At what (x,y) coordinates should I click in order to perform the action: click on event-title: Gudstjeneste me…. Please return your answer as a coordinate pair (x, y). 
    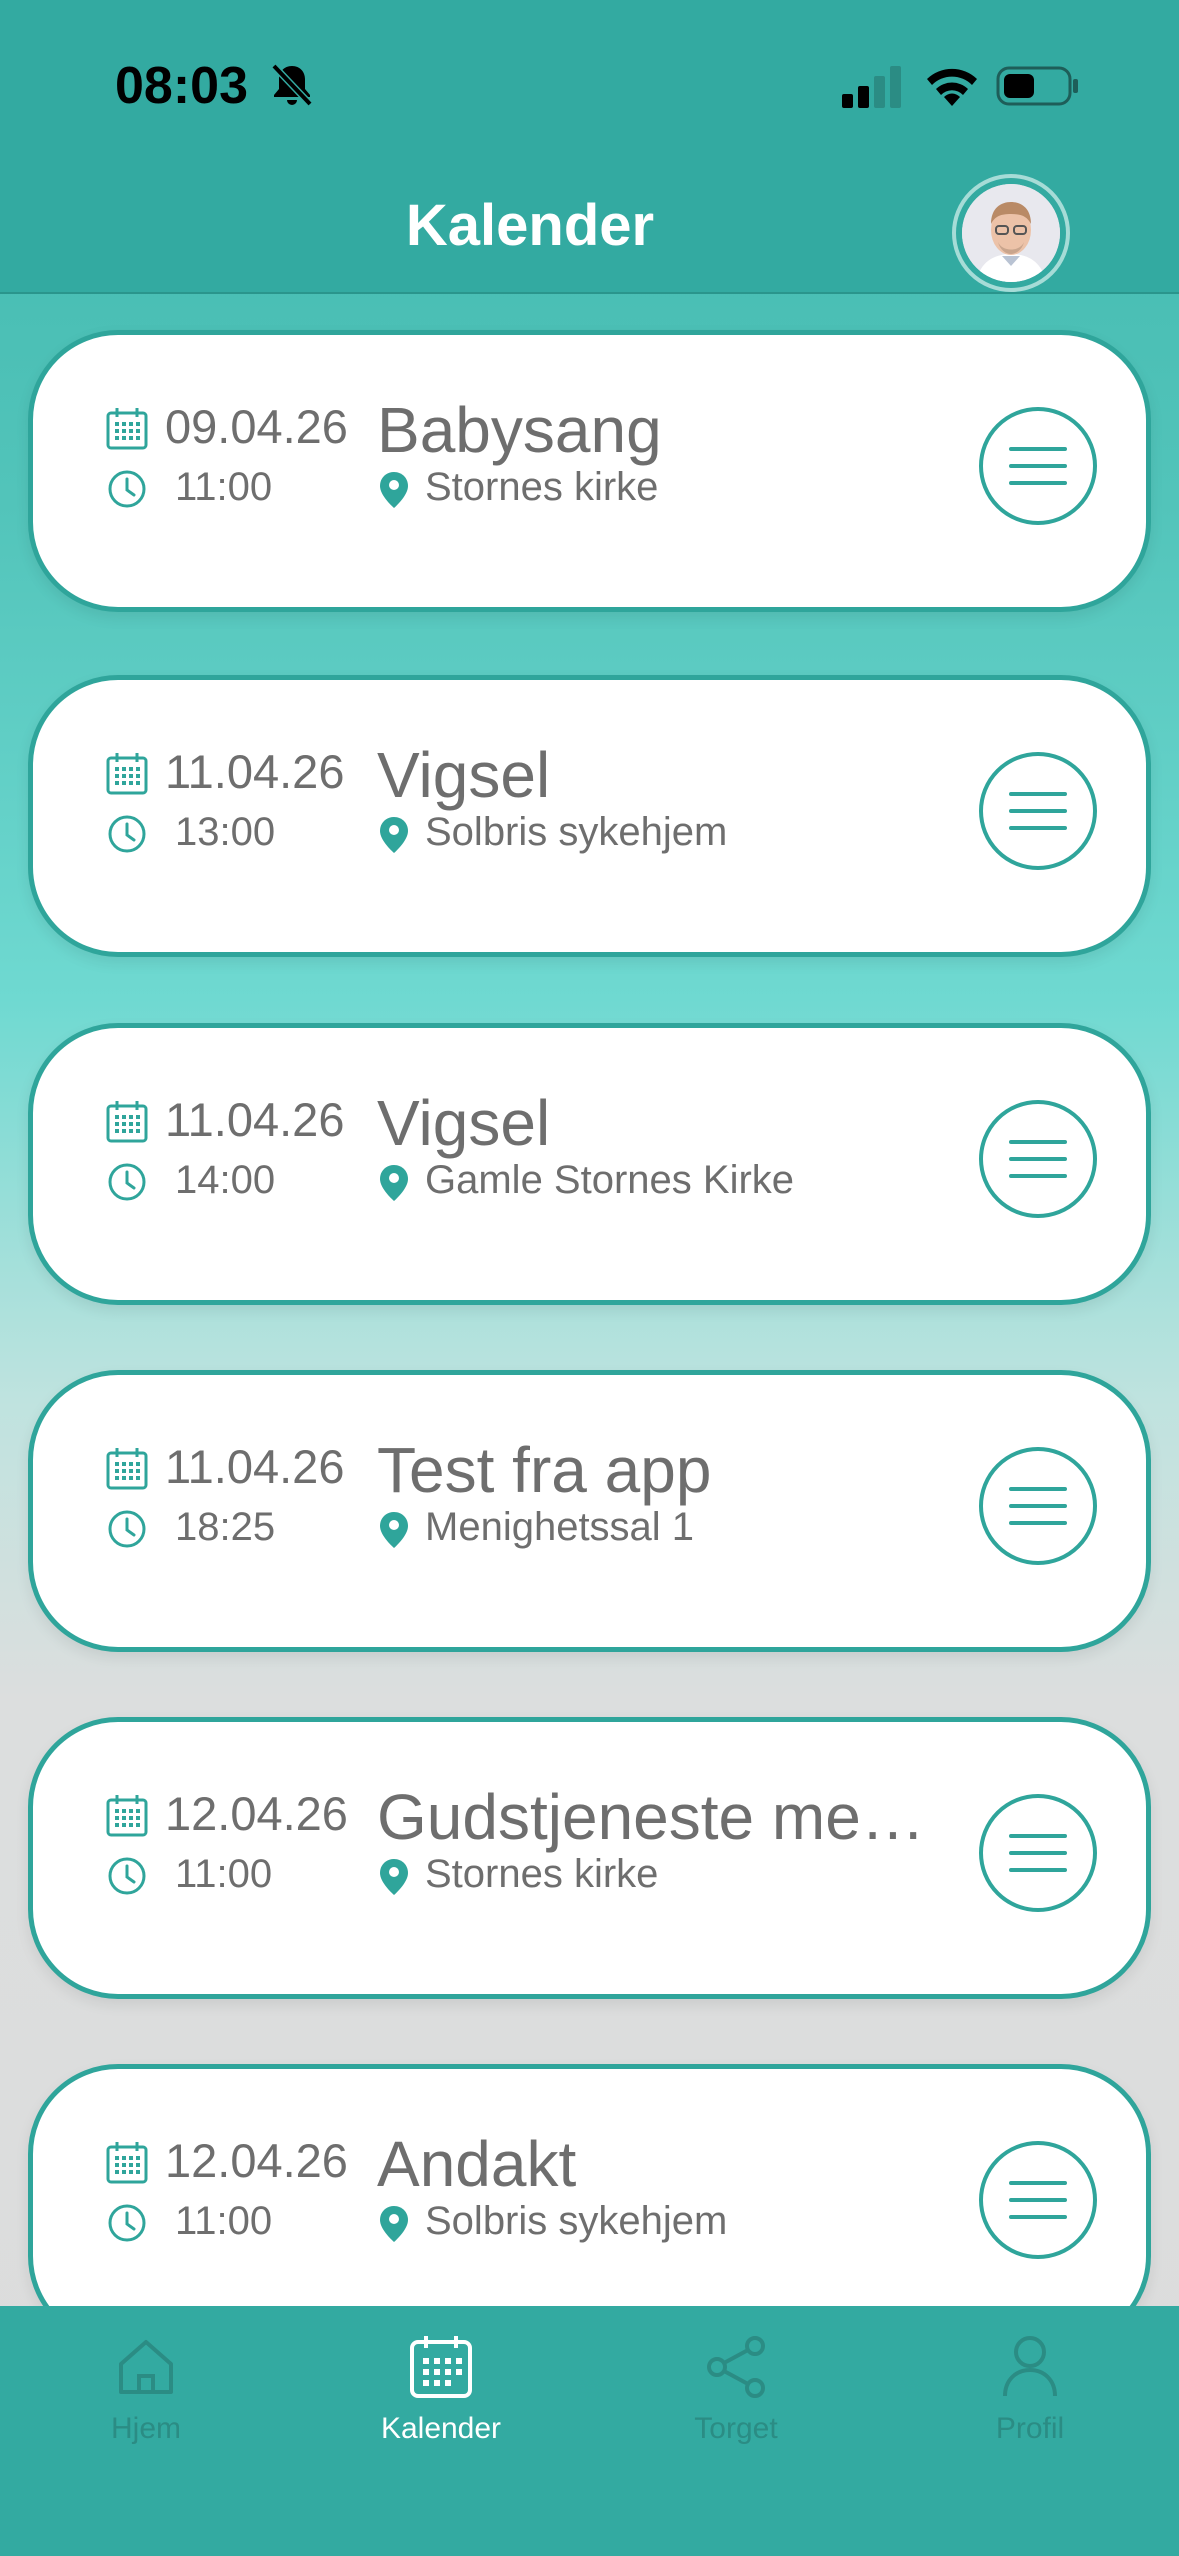
    Looking at the image, I should click on (651, 1817).